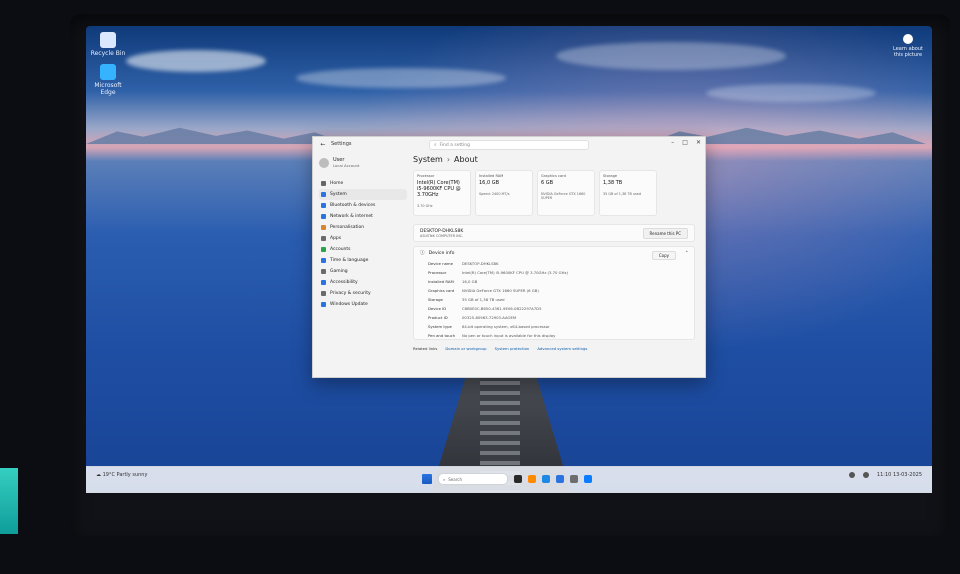  I want to click on sidebar-item: System, so click(363, 194).